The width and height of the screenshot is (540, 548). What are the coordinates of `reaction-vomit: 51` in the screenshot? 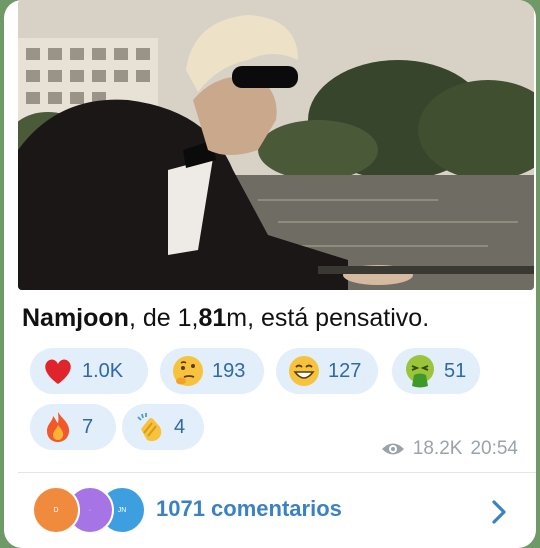 It's located at (436, 371).